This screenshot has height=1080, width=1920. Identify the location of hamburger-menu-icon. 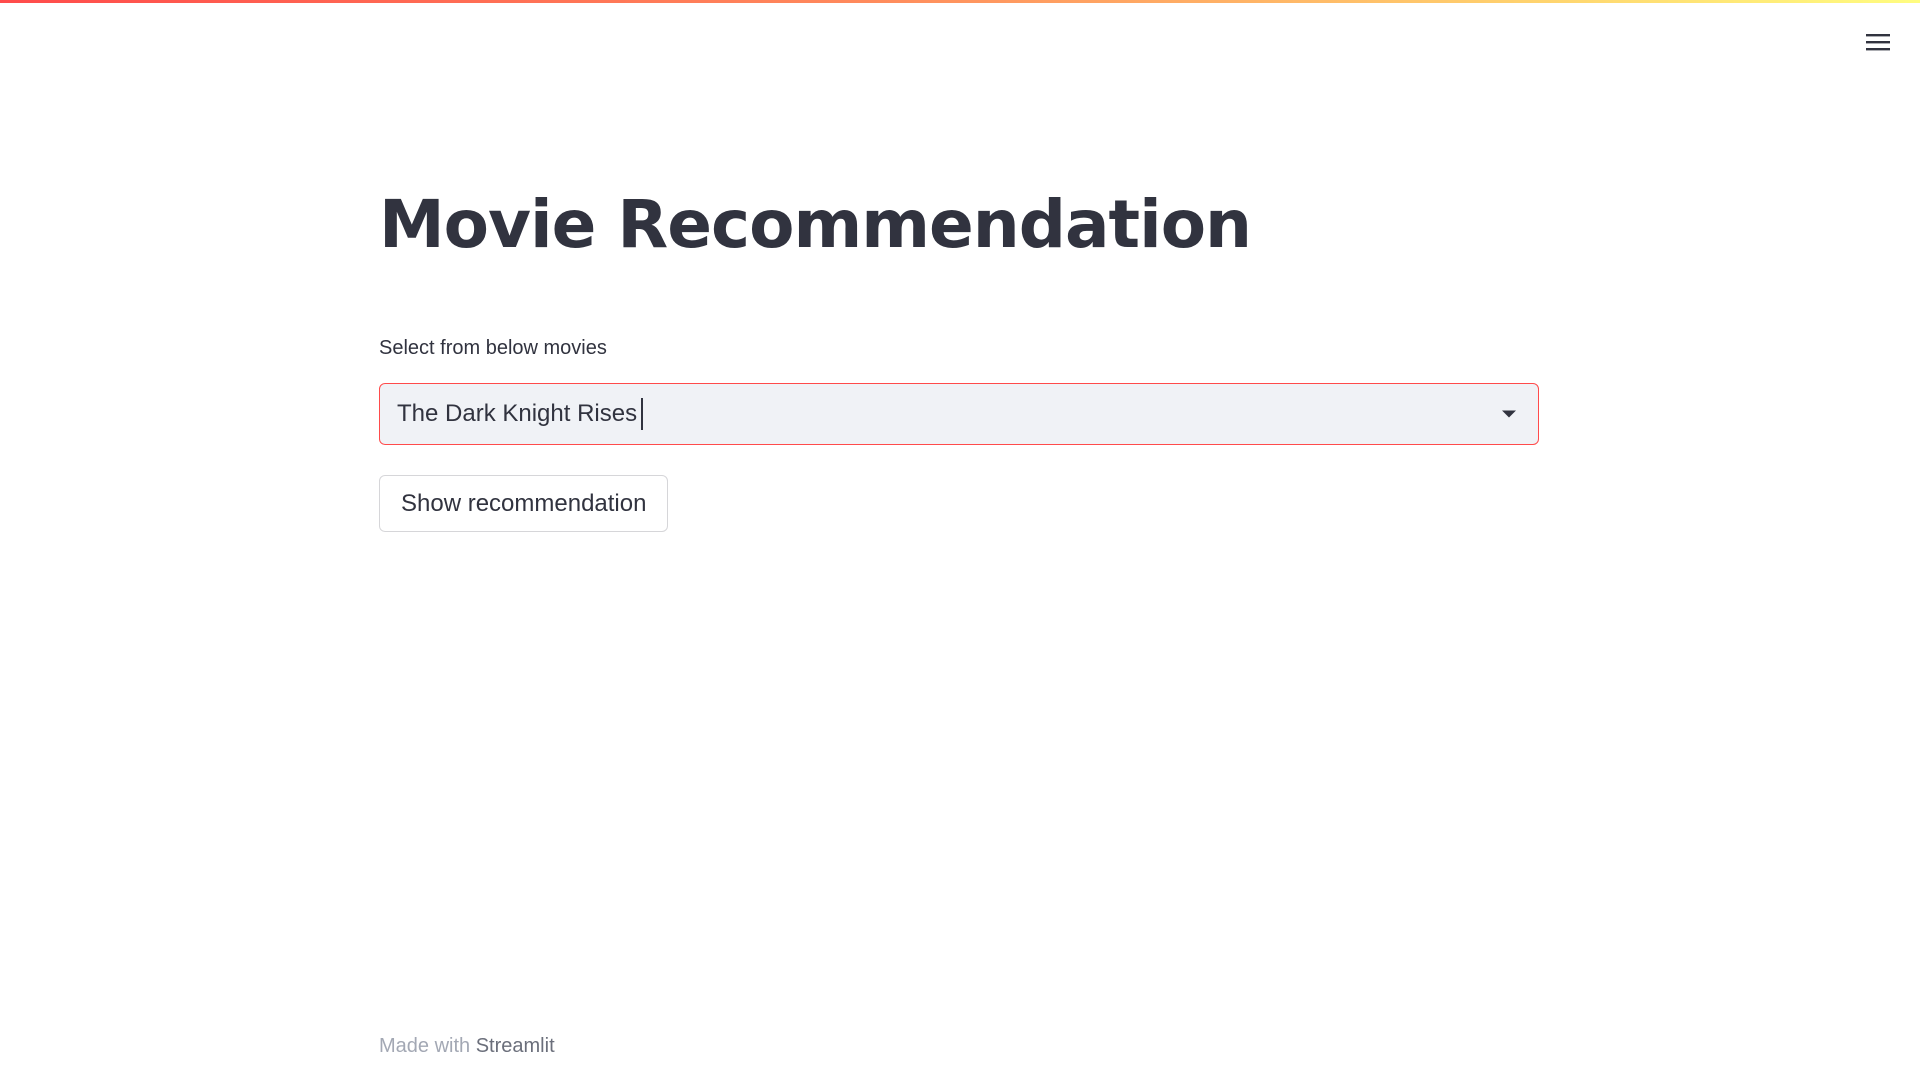
(1878, 42).